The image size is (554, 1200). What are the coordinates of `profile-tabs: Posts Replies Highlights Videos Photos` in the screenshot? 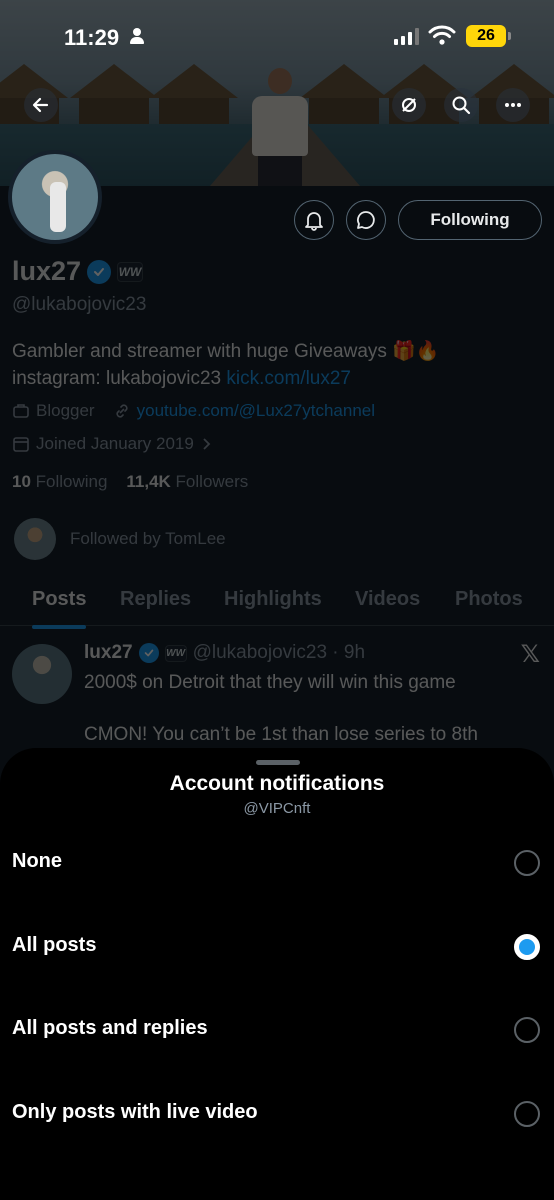 It's located at (277, 603).